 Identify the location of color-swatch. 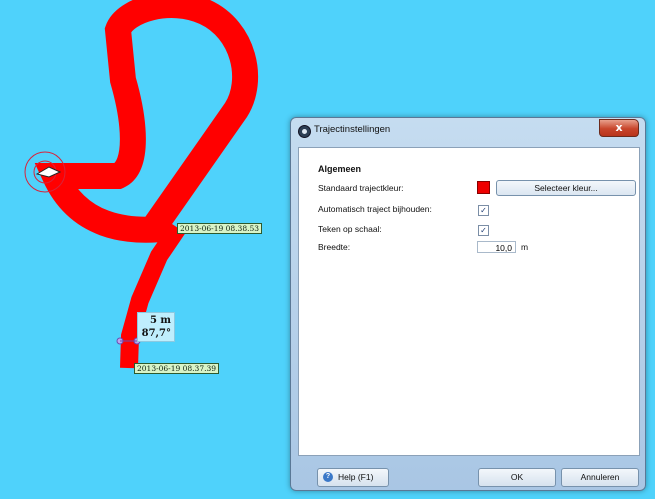
(483, 187).